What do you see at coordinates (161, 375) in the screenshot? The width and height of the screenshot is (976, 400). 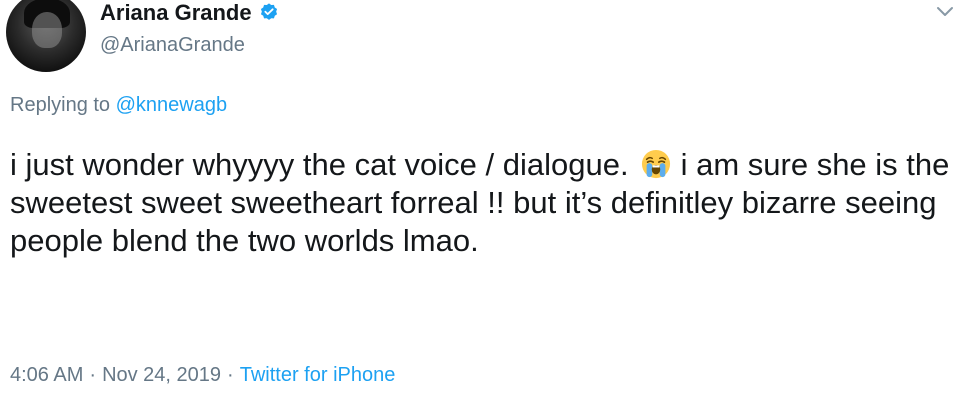 I see `tweet-date: Nov 24, 2019` at bounding box center [161, 375].